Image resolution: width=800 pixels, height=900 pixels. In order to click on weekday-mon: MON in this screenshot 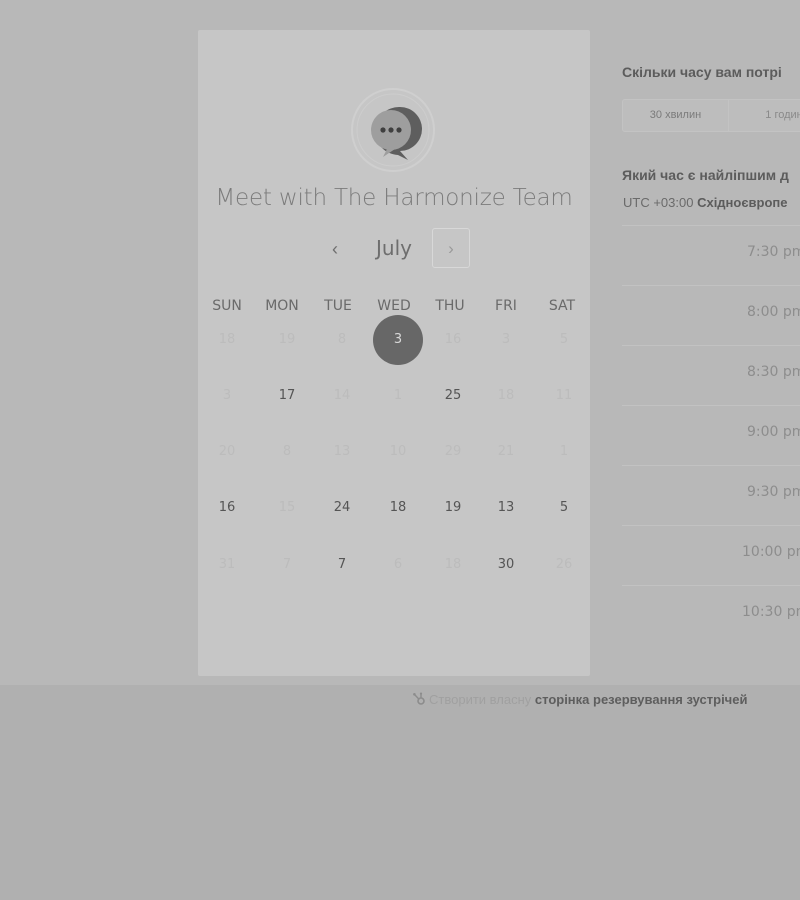, I will do `click(282, 306)`.